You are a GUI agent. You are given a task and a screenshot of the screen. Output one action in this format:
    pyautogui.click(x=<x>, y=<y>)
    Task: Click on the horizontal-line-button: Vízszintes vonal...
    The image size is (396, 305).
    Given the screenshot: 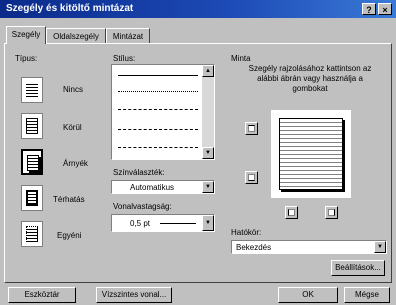 What is the action you would take?
    pyautogui.click(x=134, y=295)
    